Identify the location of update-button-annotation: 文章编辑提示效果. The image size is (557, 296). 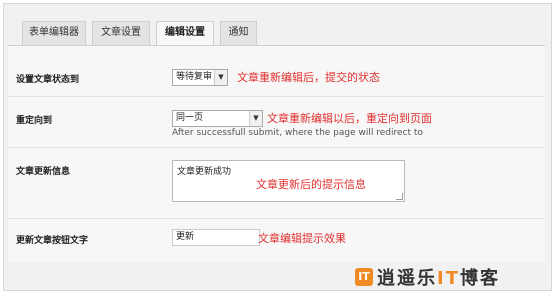
(302, 238).